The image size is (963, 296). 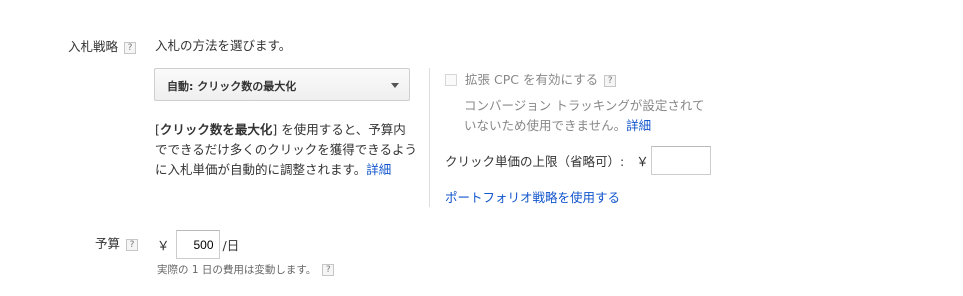 I want to click on bid-strategy-select: 自動: クリック数の最大化, so click(x=282, y=84).